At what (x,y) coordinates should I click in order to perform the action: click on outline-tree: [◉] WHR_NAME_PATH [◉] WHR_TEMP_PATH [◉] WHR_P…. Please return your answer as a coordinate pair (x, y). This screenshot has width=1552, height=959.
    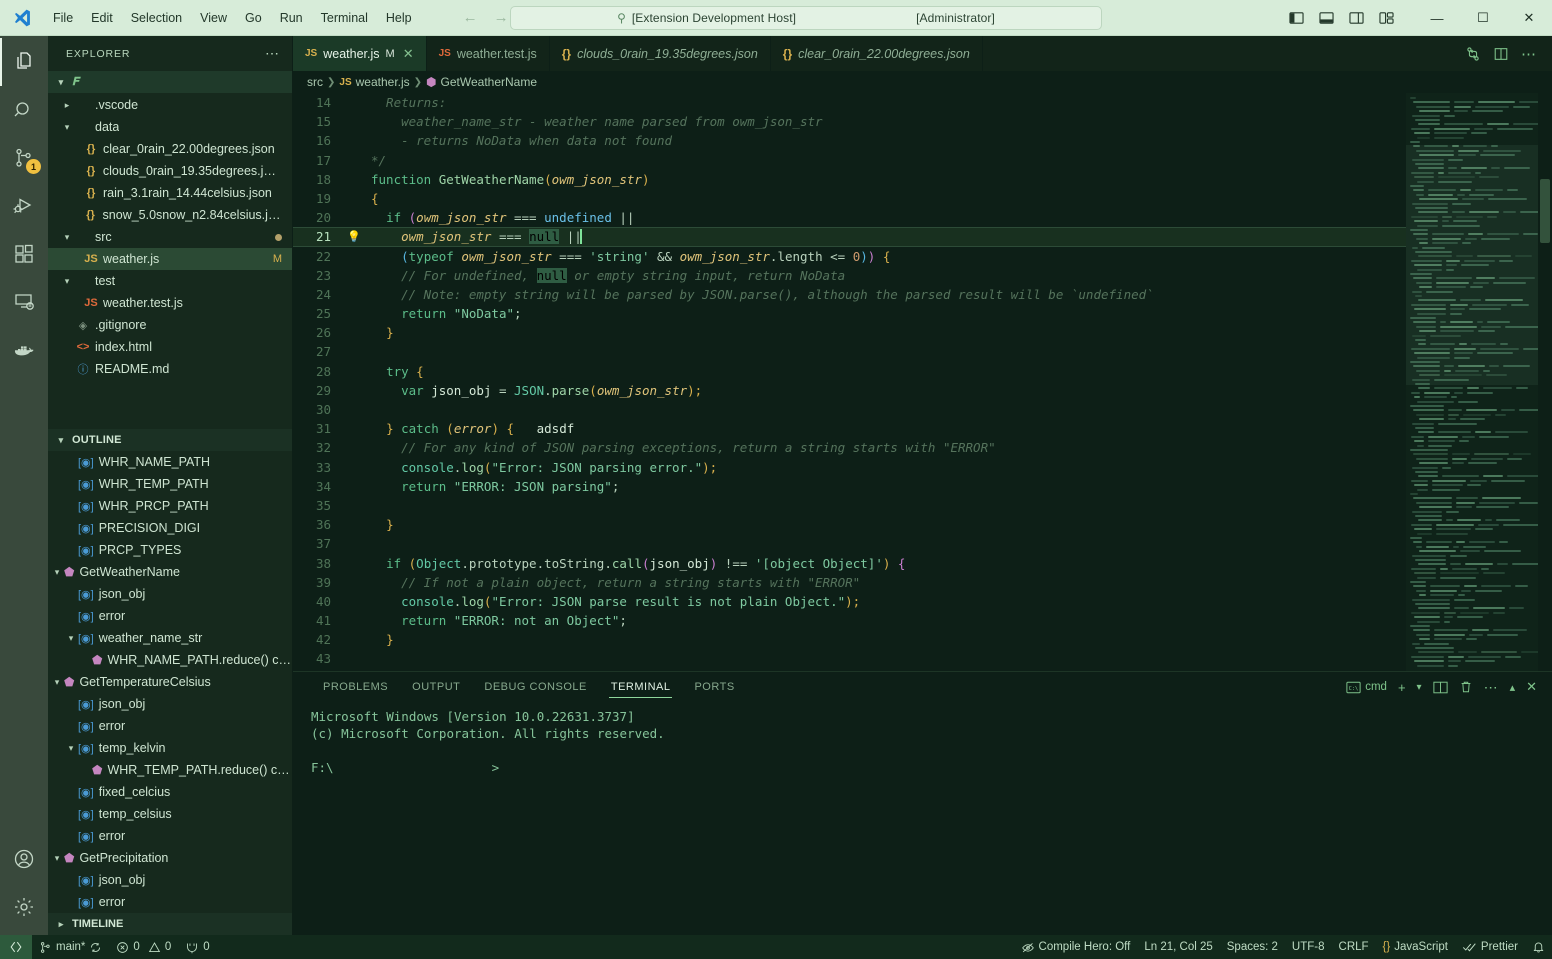
    Looking at the image, I should click on (170, 682).